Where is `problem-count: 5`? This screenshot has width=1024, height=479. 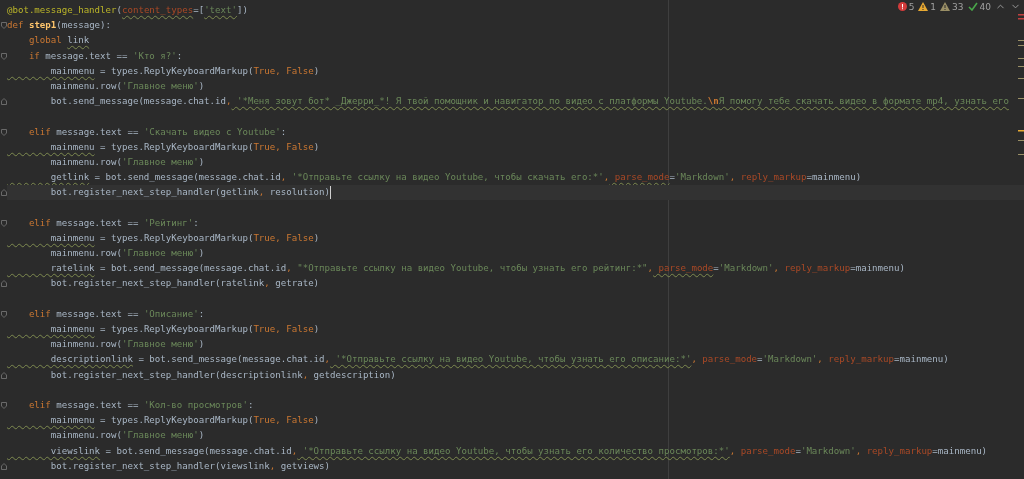
problem-count: 5 is located at coordinates (911, 6).